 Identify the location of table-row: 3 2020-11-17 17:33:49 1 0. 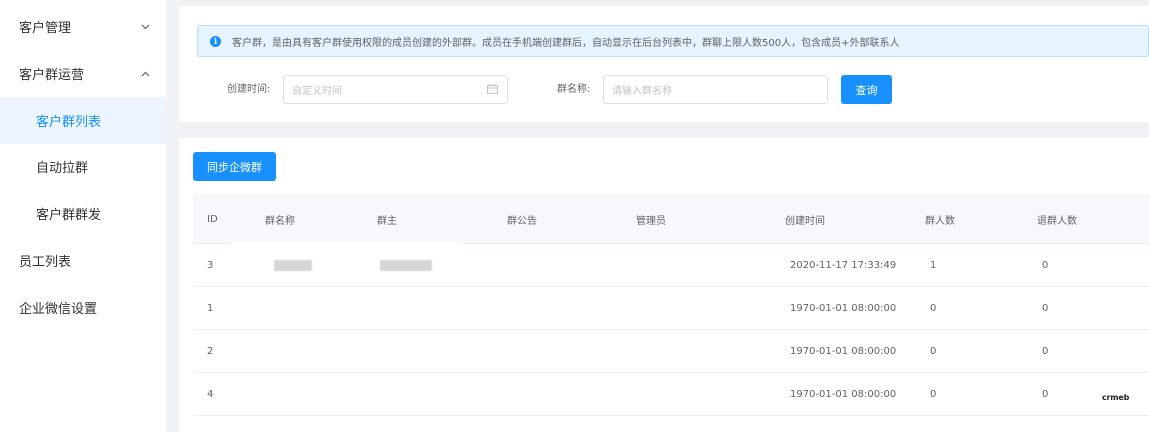
(671, 265).